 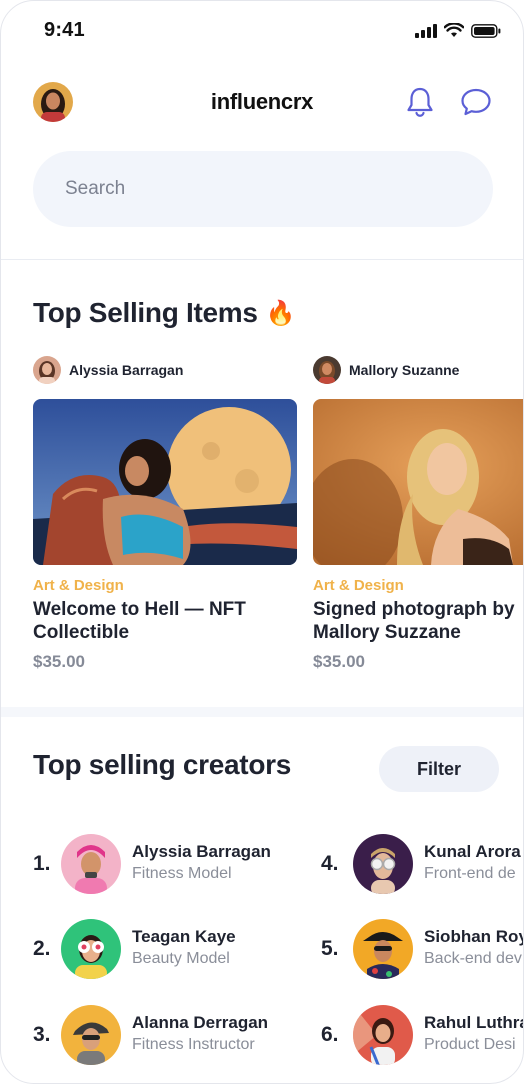 What do you see at coordinates (126, 370) in the screenshot?
I see `seller-name: Alyssia Barragan` at bounding box center [126, 370].